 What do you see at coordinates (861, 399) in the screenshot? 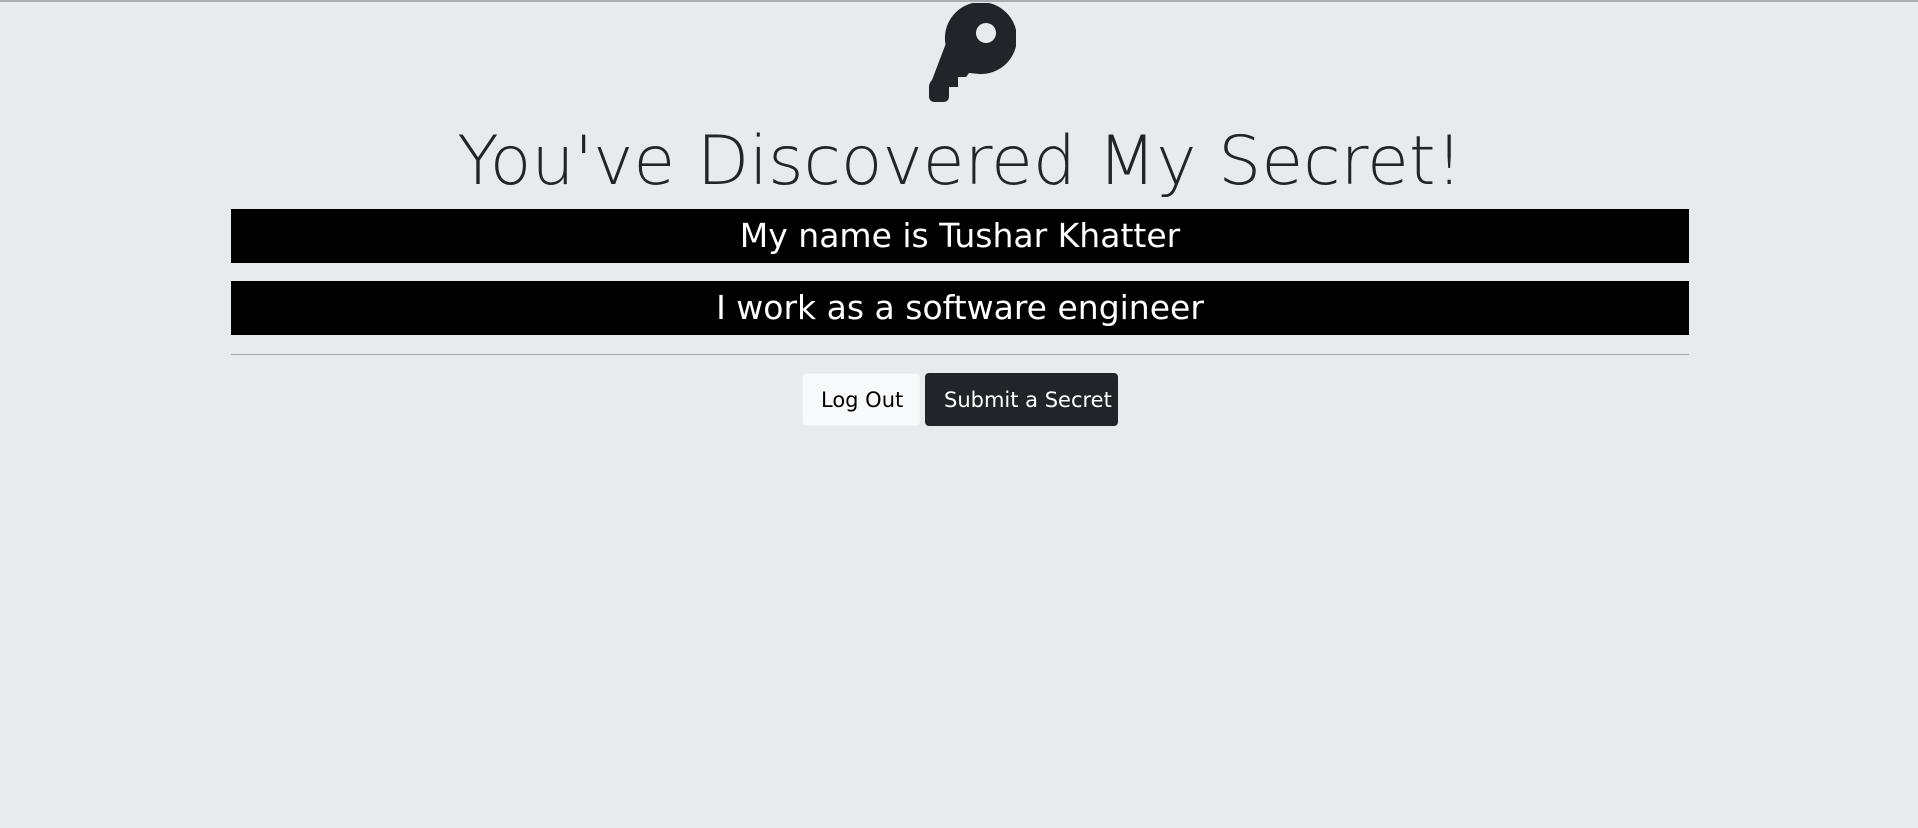
I see `logout-button: Log Out` at bounding box center [861, 399].